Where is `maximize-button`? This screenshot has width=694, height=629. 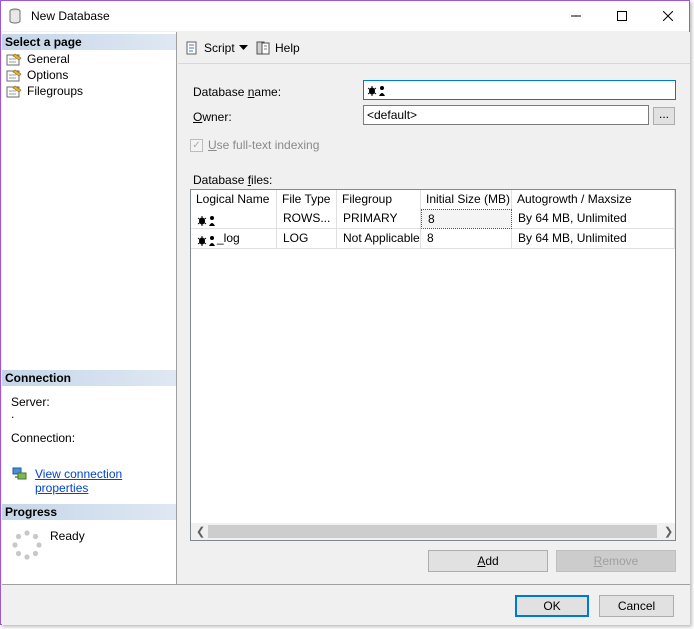 maximize-button is located at coordinates (622, 16).